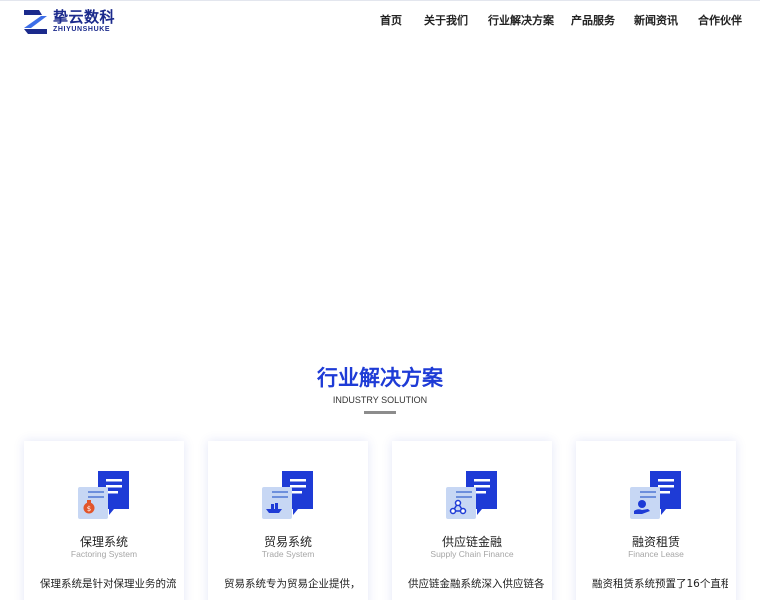 The height and width of the screenshot is (600, 760). Describe the element at coordinates (593, 21) in the screenshot. I see `nav-products: 产品服务` at that location.